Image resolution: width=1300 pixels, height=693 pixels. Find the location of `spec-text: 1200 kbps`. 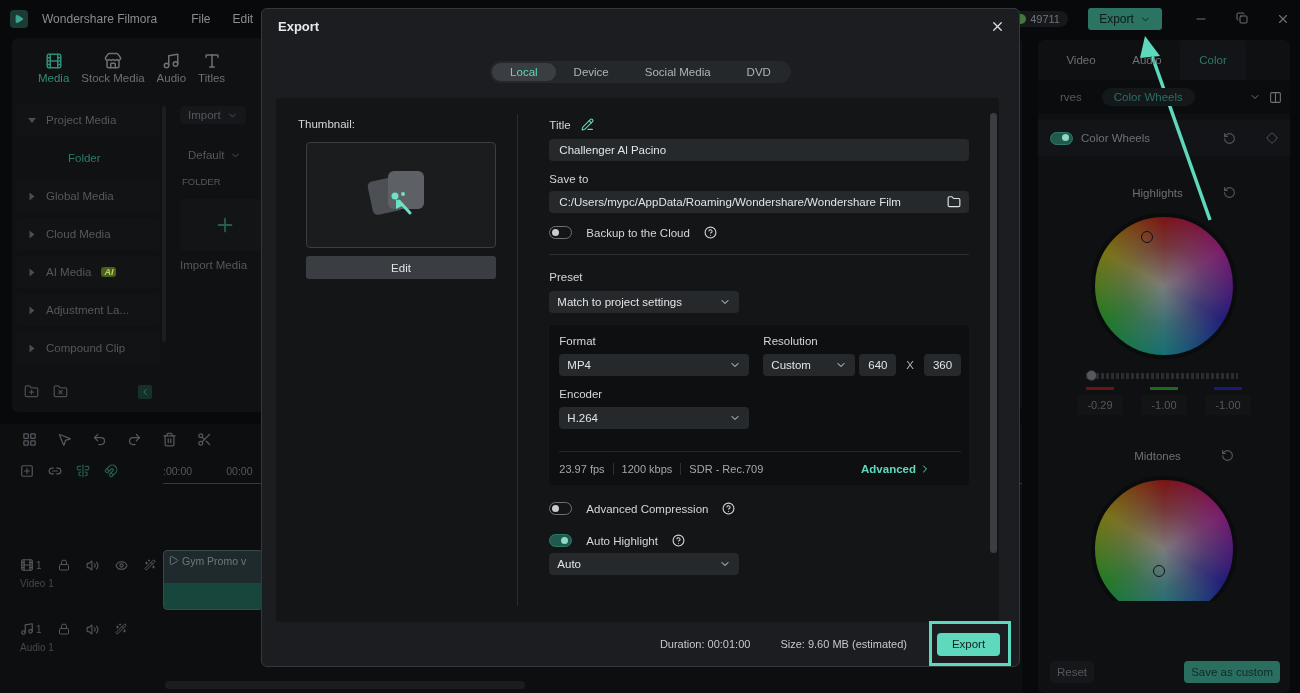

spec-text: 1200 kbps is located at coordinates (646, 468).